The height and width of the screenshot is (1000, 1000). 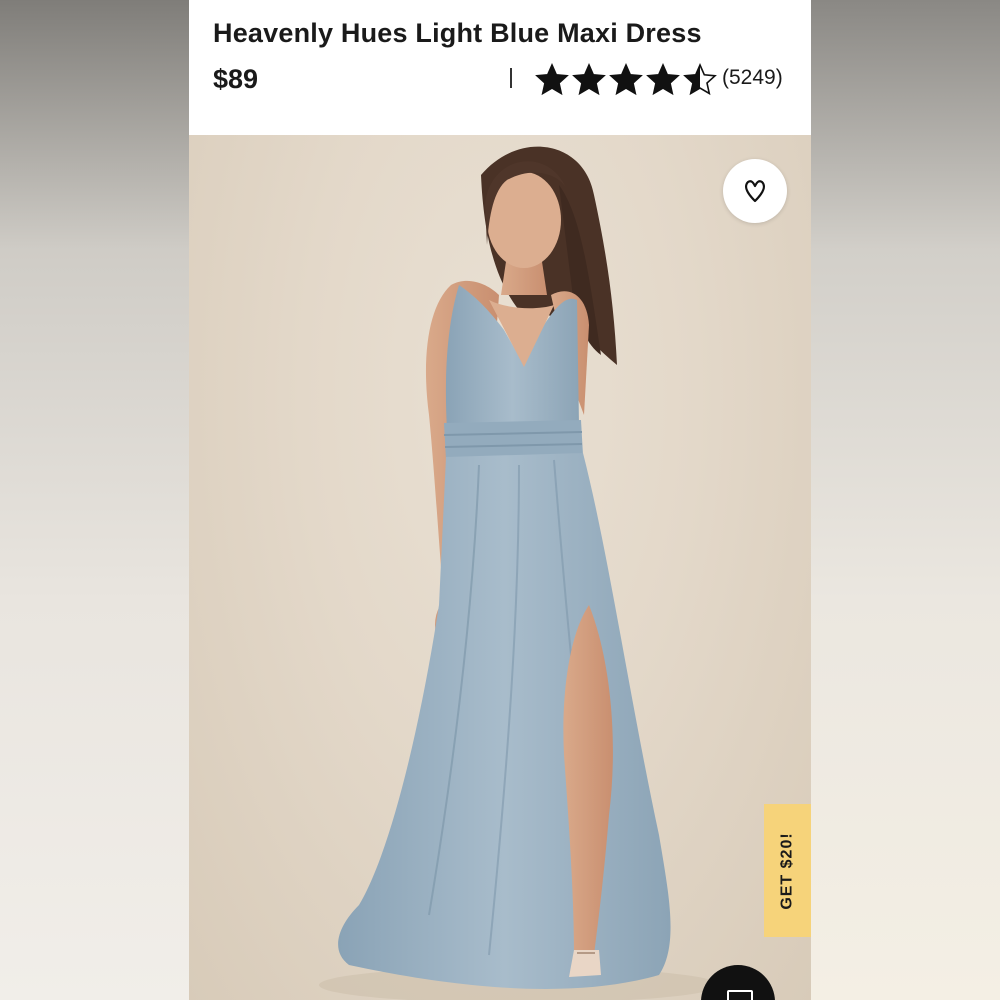 I want to click on product-title: Heavenly Hues Light Blue Maxi Dress, so click(x=457, y=33).